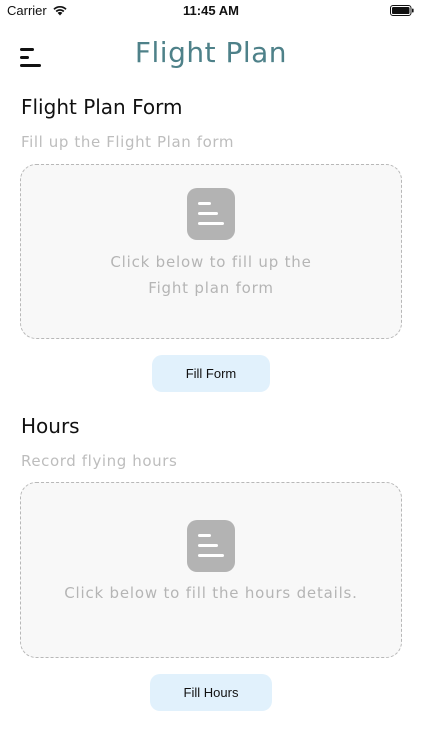  What do you see at coordinates (50, 426) in the screenshot?
I see `hours-heading: Hours` at bounding box center [50, 426].